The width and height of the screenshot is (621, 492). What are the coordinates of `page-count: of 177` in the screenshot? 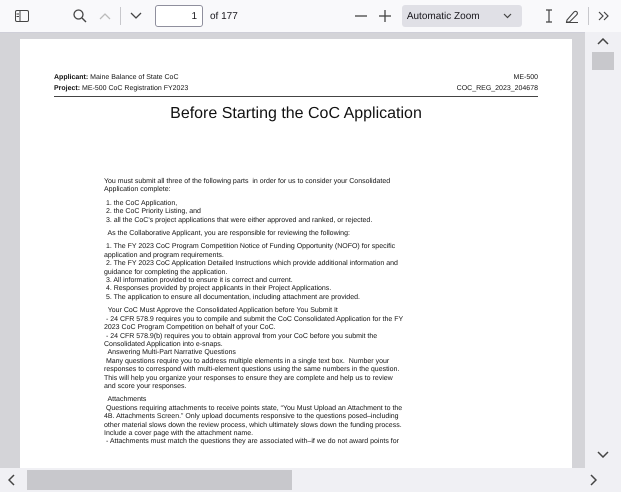 It's located at (224, 16).